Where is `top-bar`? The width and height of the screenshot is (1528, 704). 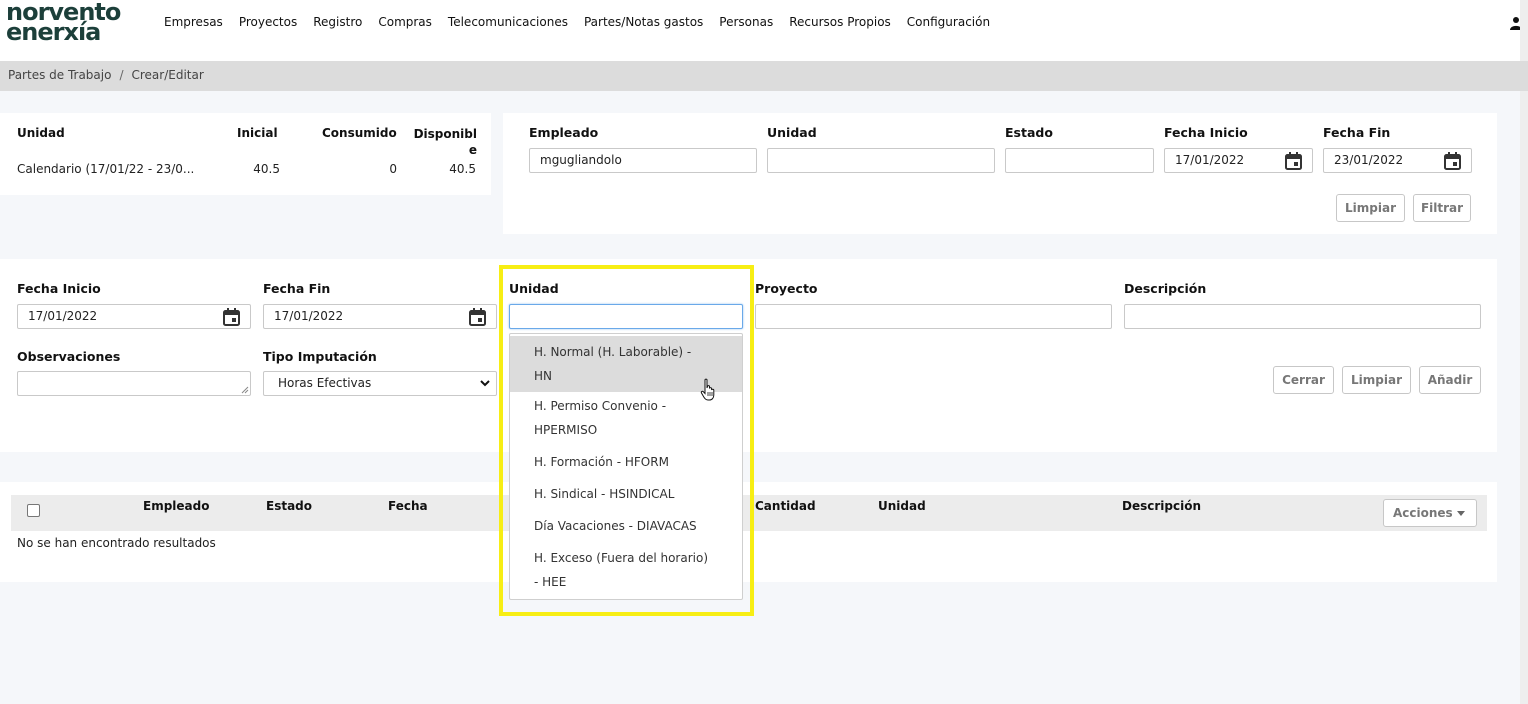
top-bar is located at coordinates (764, 30).